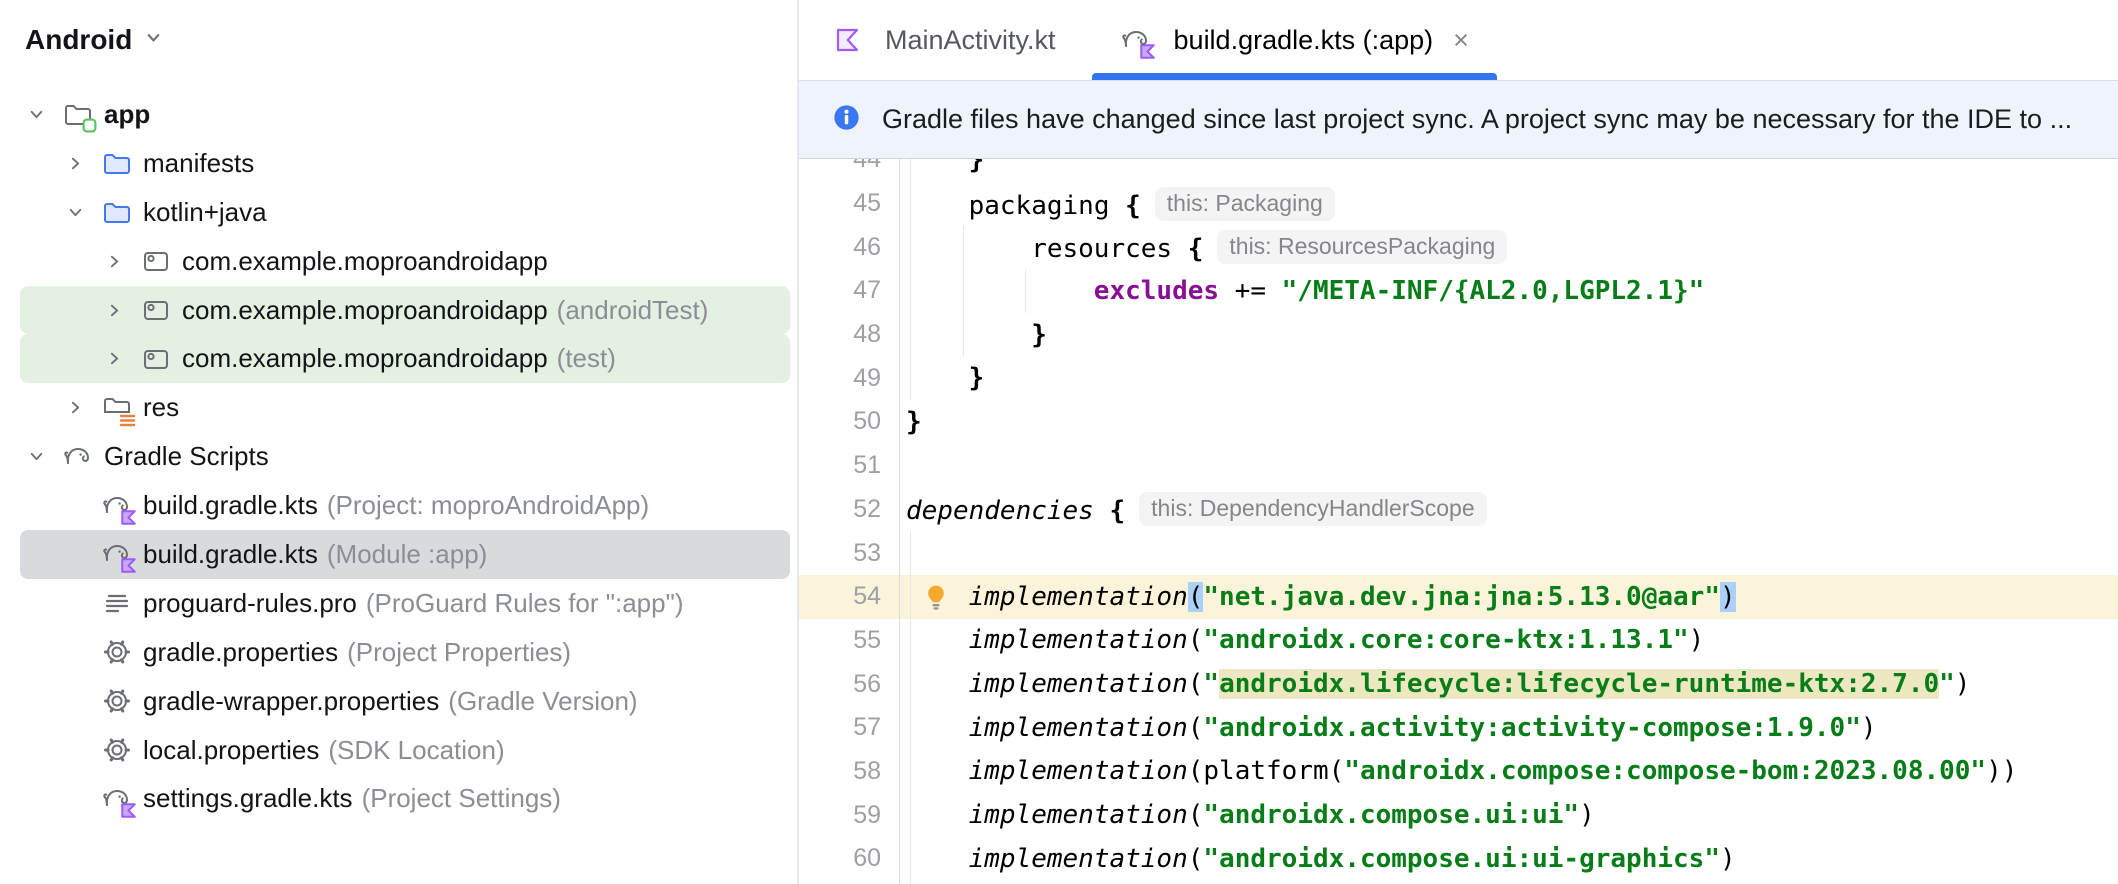  Describe the element at coordinates (1446, 640) in the screenshot. I see `code-token: "androidx.core:core-ktx:1.13.1"` at that location.